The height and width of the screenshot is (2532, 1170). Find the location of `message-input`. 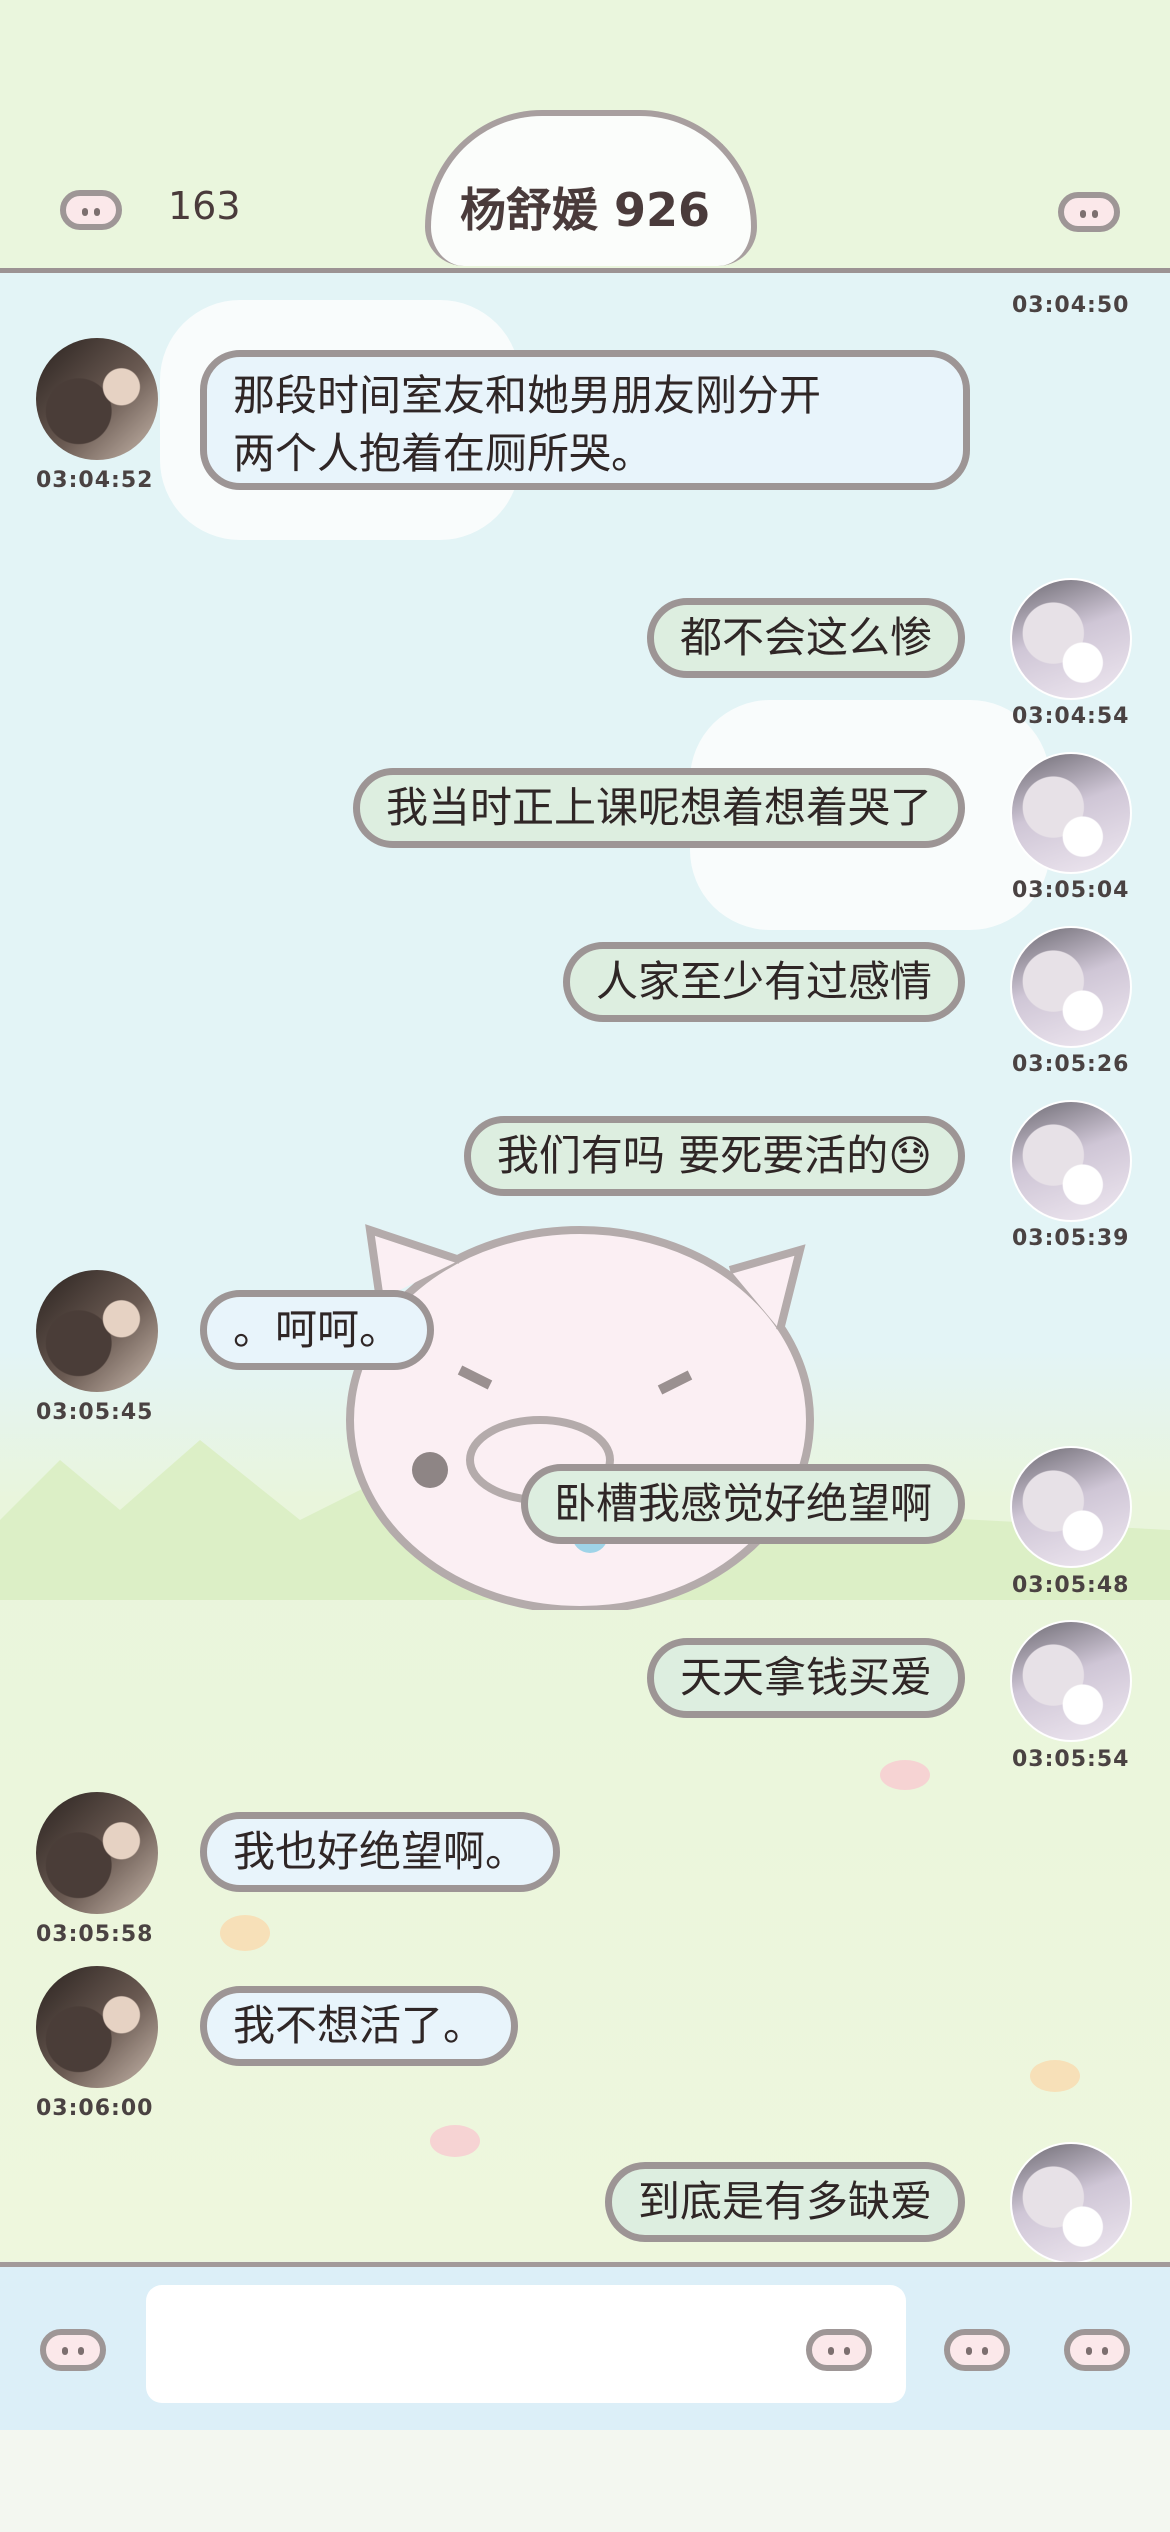

message-input is located at coordinates (526, 2344).